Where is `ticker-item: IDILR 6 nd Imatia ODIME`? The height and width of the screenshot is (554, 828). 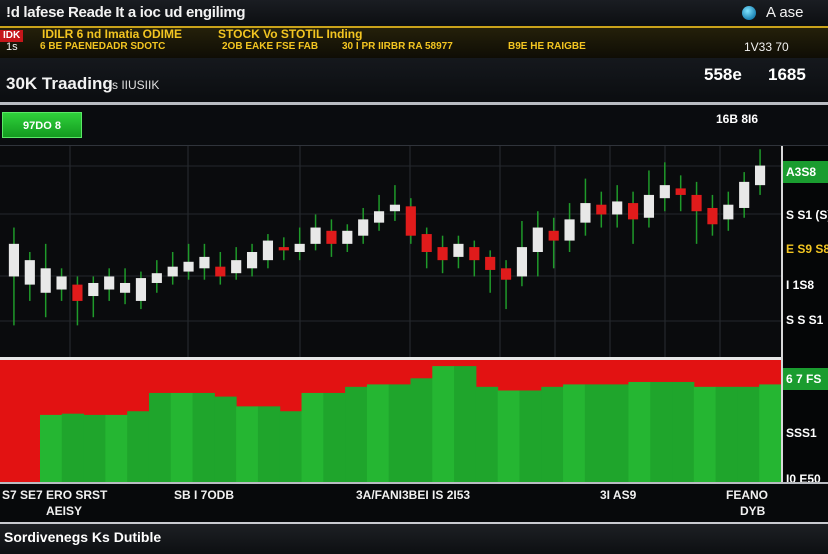
ticker-item: IDILR 6 nd Imatia ODIME is located at coordinates (112, 34).